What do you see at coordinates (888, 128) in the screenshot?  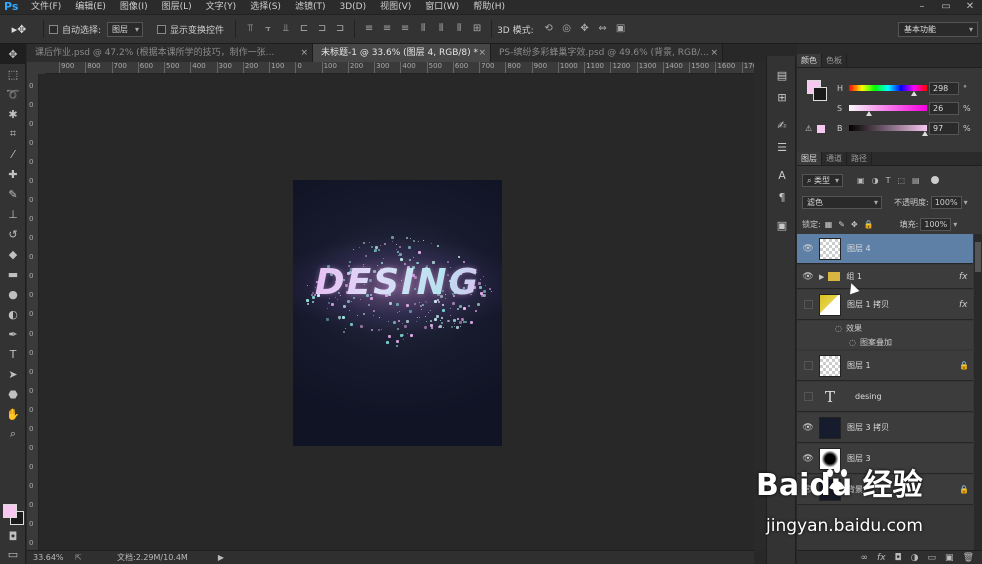 I see `brightness-slider` at bounding box center [888, 128].